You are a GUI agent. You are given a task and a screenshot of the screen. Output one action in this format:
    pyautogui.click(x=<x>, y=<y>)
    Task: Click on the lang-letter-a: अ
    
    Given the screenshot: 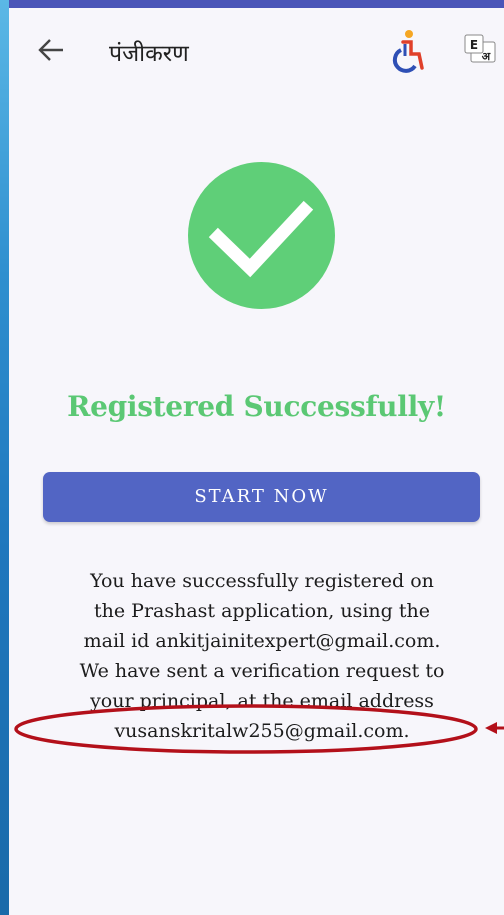 What is the action you would take?
    pyautogui.click(x=486, y=56)
    